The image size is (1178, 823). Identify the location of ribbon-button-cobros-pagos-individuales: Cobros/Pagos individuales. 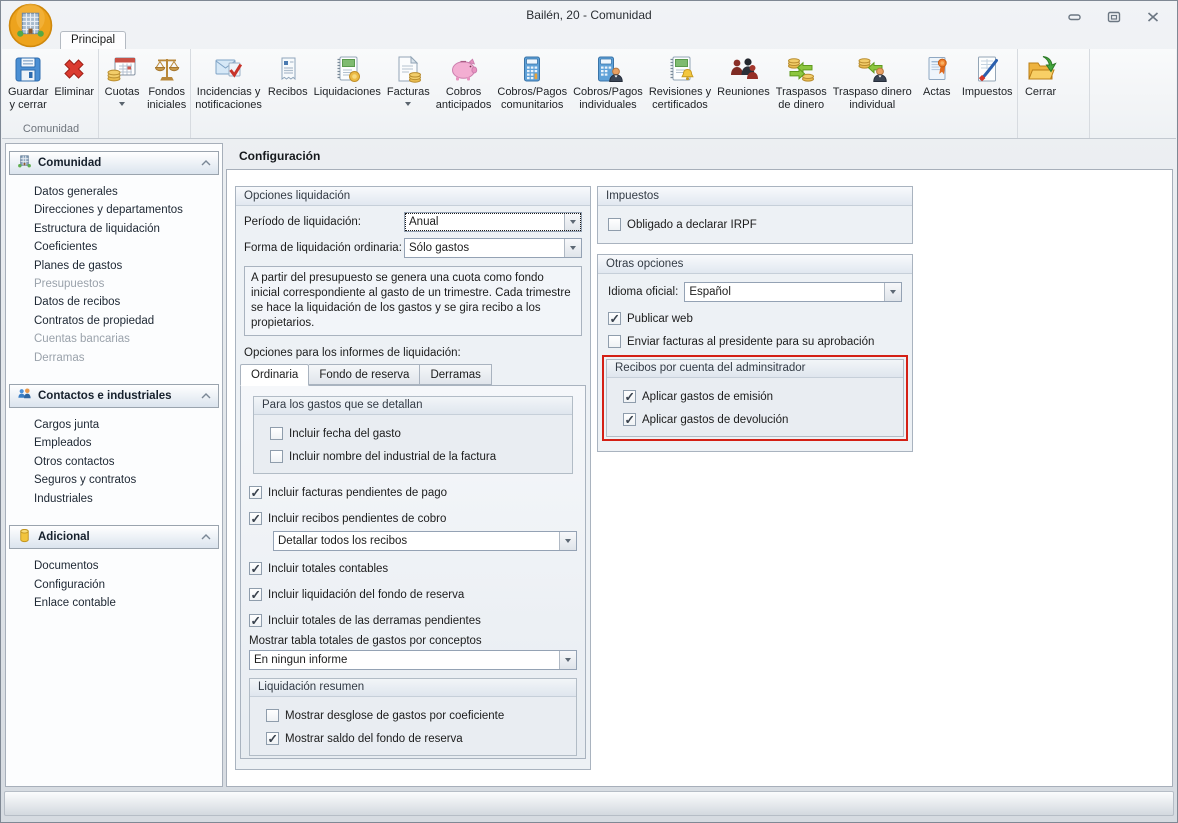
(608, 85).